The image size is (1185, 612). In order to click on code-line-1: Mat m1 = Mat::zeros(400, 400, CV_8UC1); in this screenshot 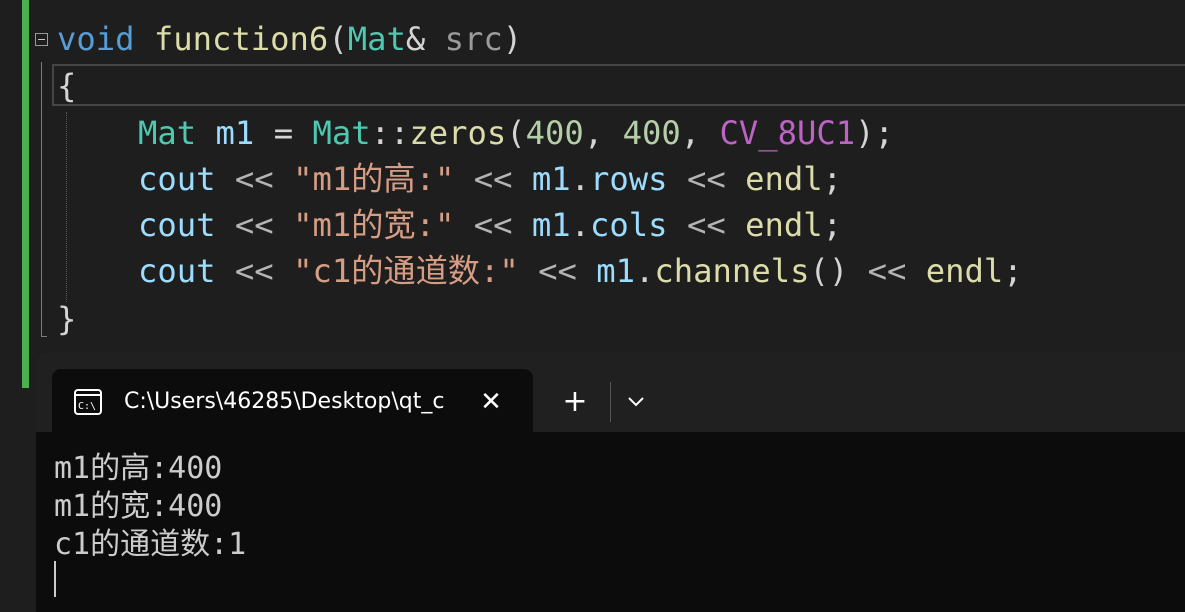, I will do `click(516, 133)`.